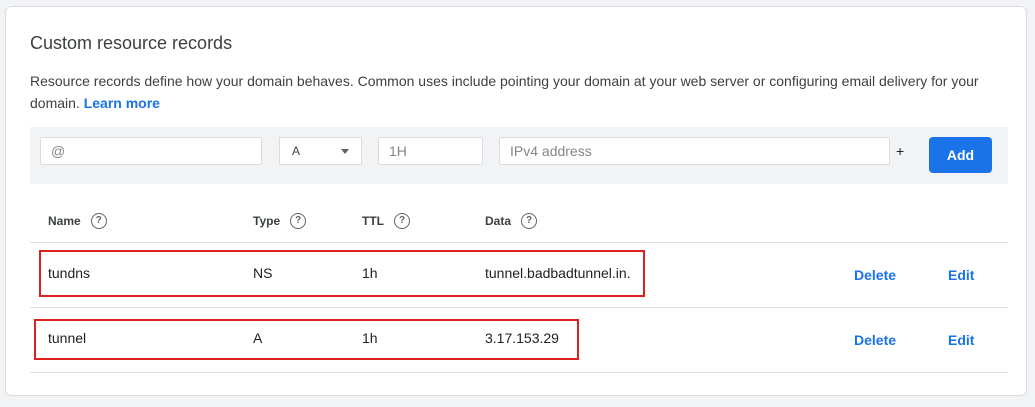 This screenshot has height=407, width=1035. Describe the element at coordinates (77, 221) in the screenshot. I see `column-header-name: Name ?` at that location.